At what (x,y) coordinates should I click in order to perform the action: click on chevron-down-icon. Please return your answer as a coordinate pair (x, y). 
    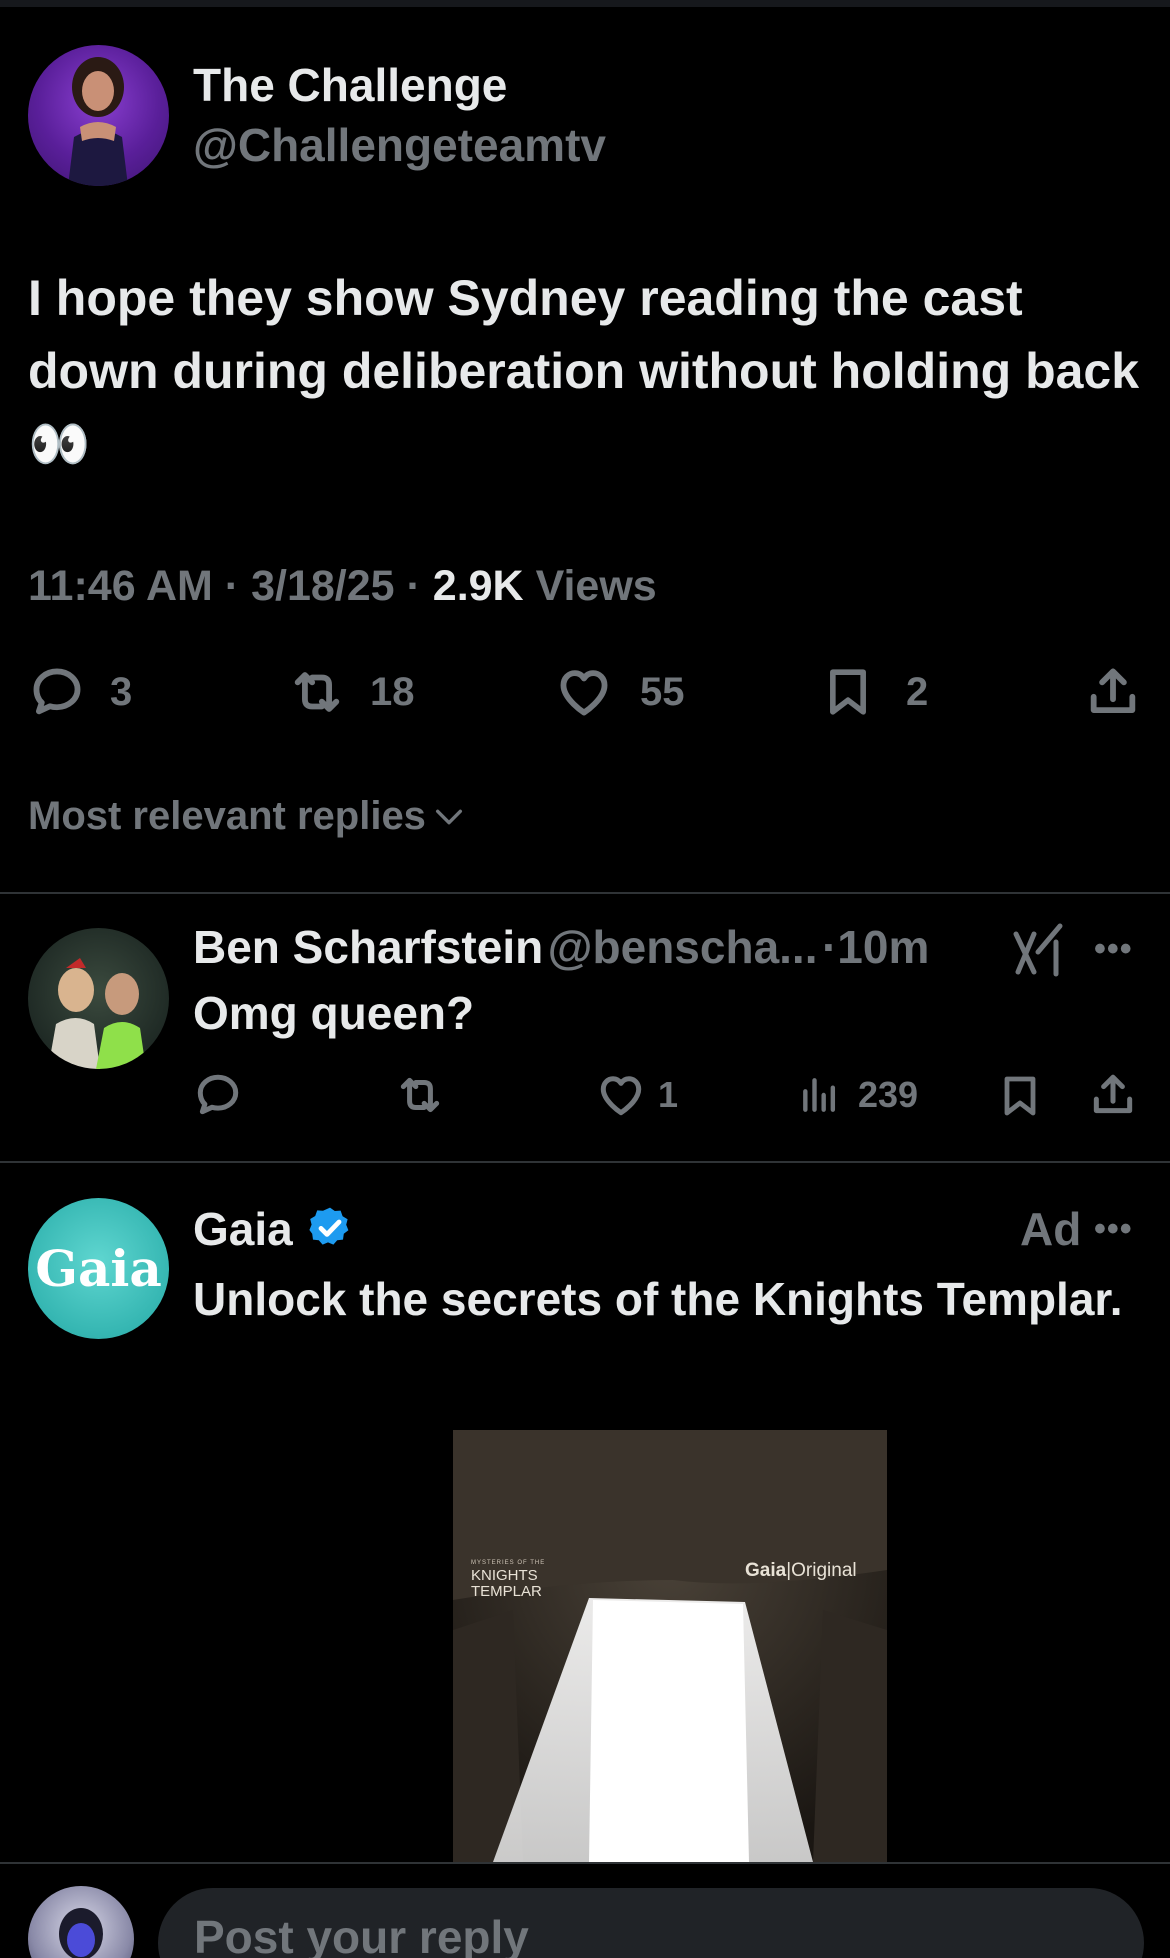
    Looking at the image, I should click on (448, 816).